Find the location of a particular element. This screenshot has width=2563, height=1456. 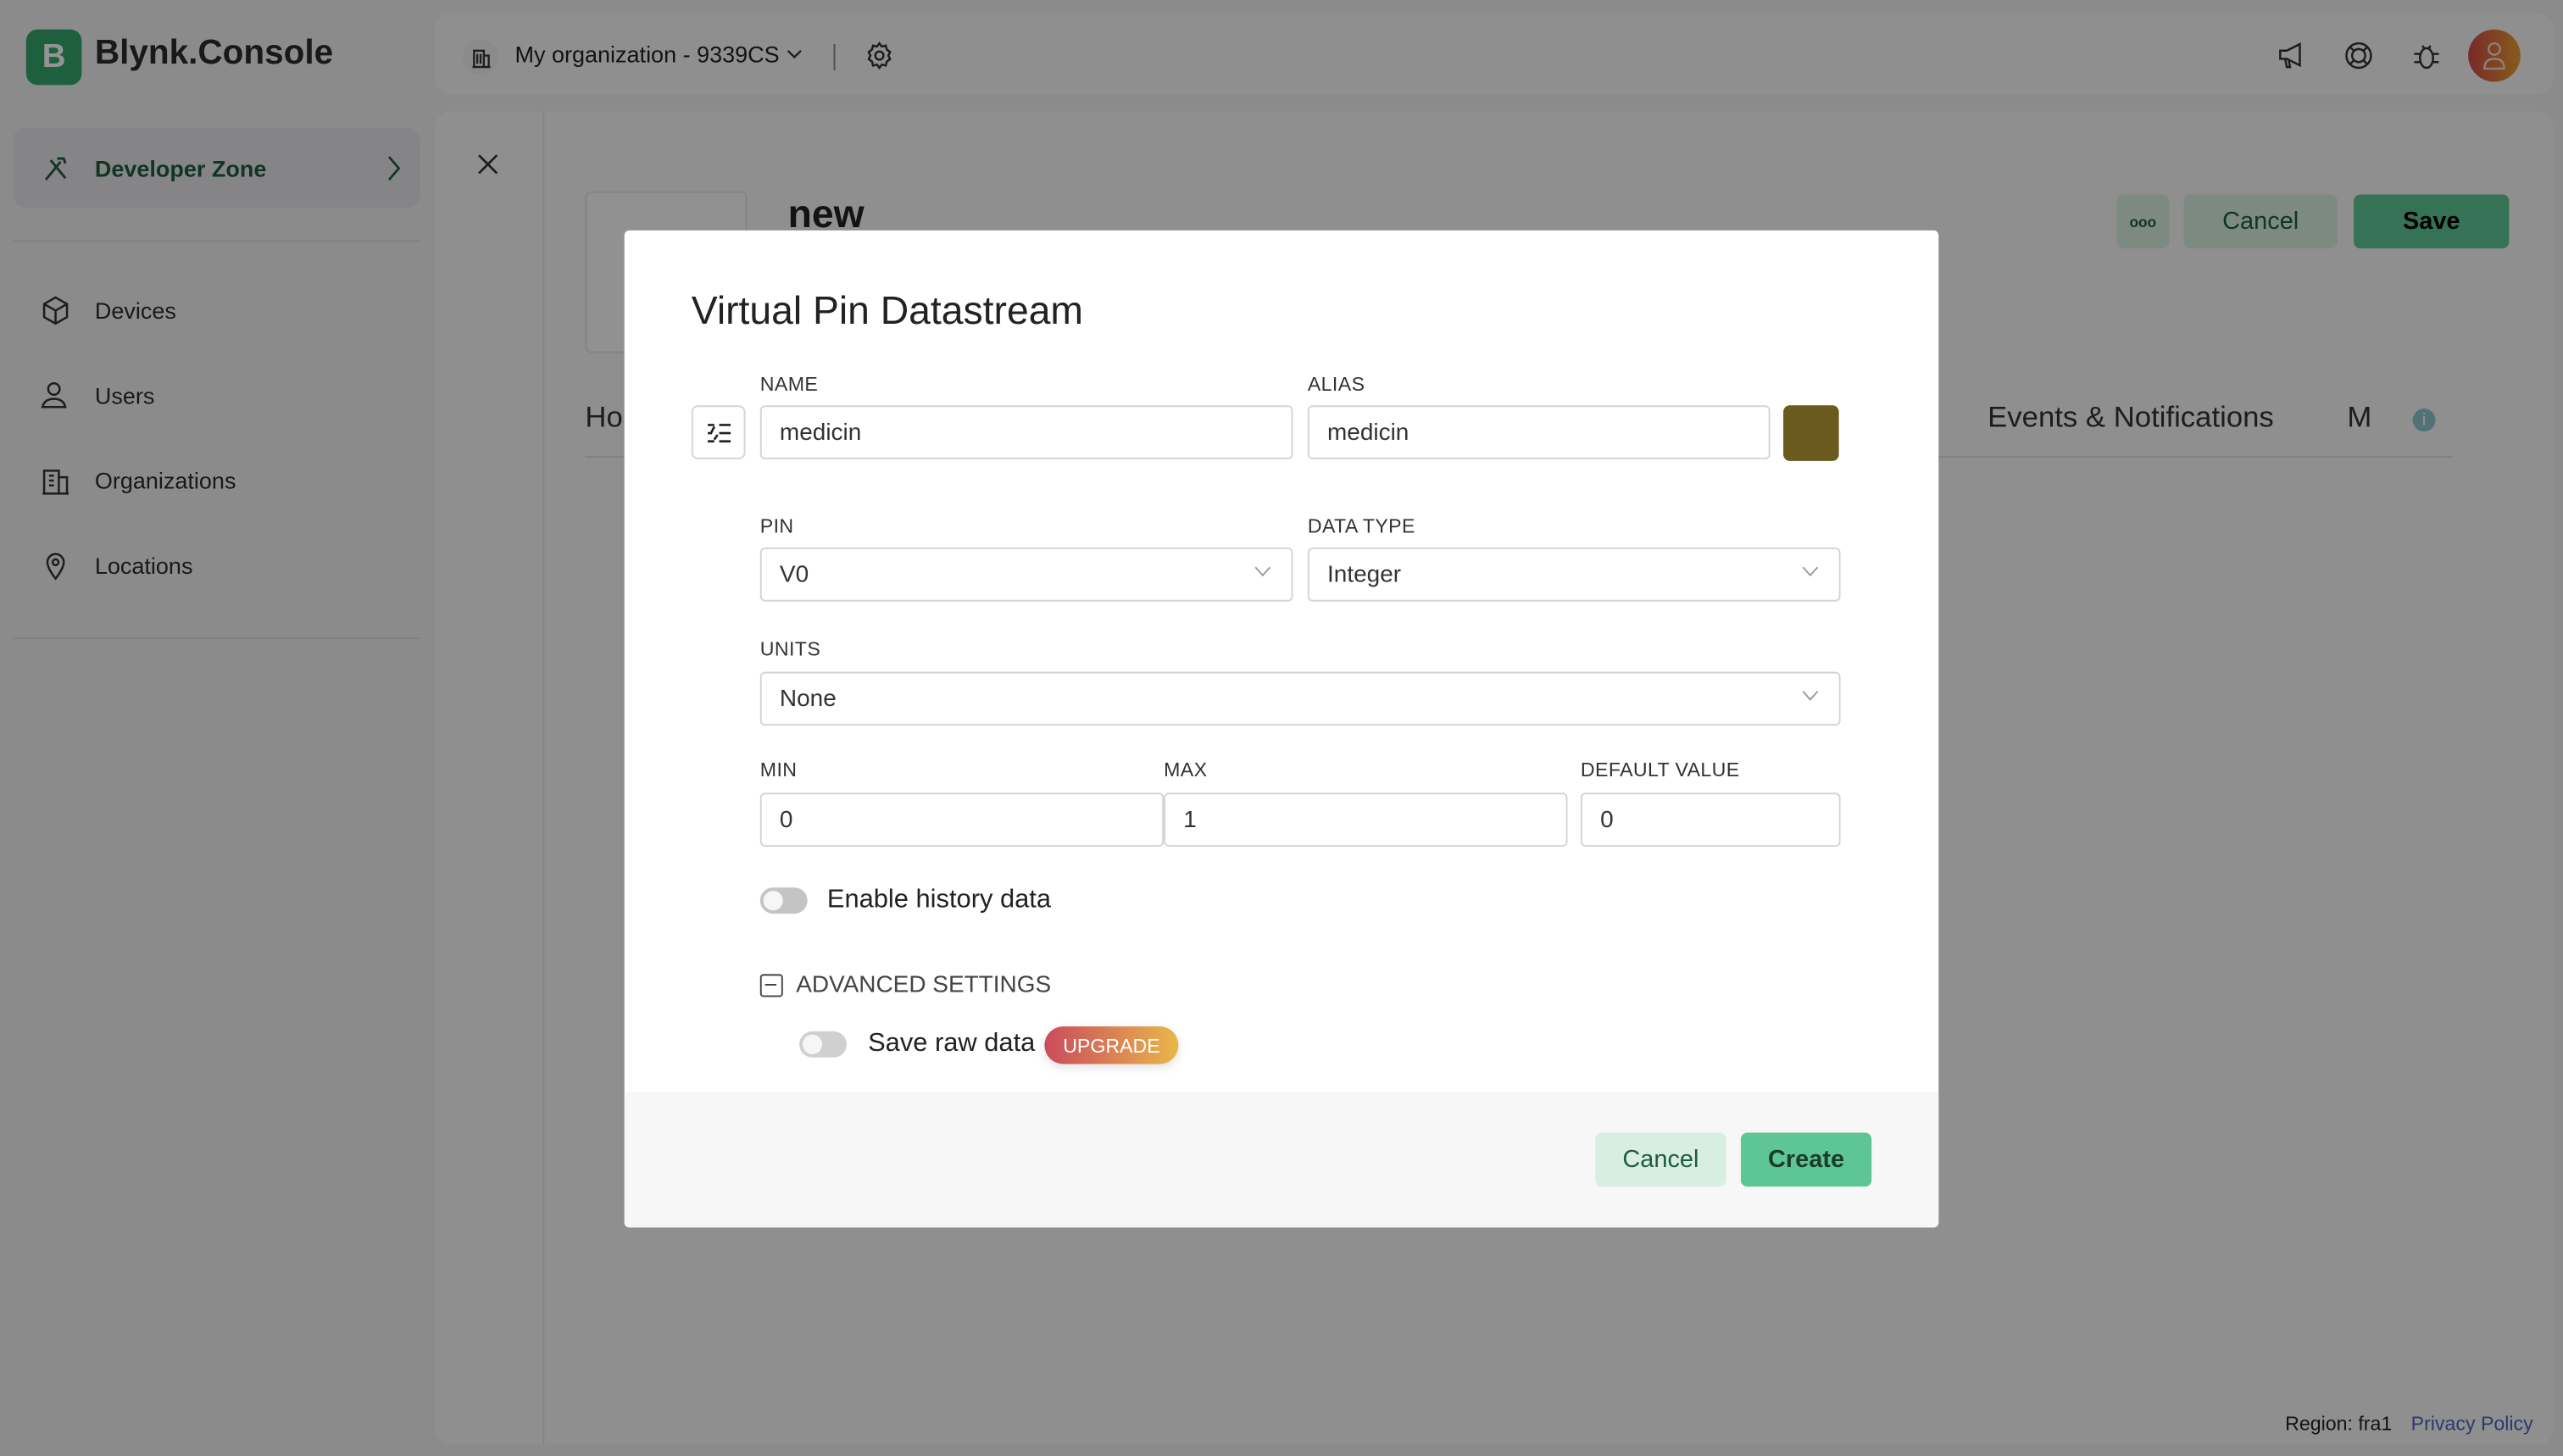

create-button: Create is located at coordinates (1806, 1159).